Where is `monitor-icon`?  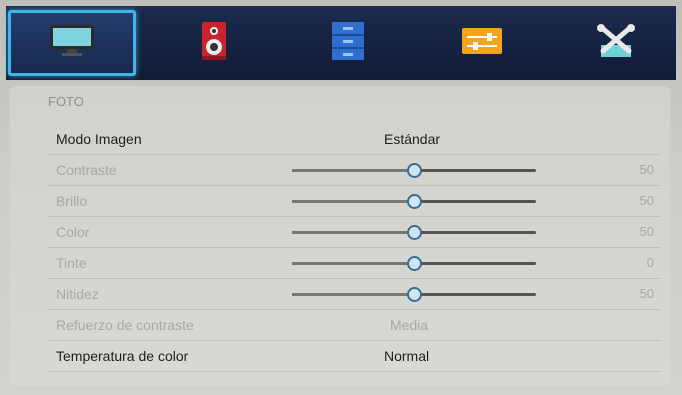
monitor-icon is located at coordinates (72, 43).